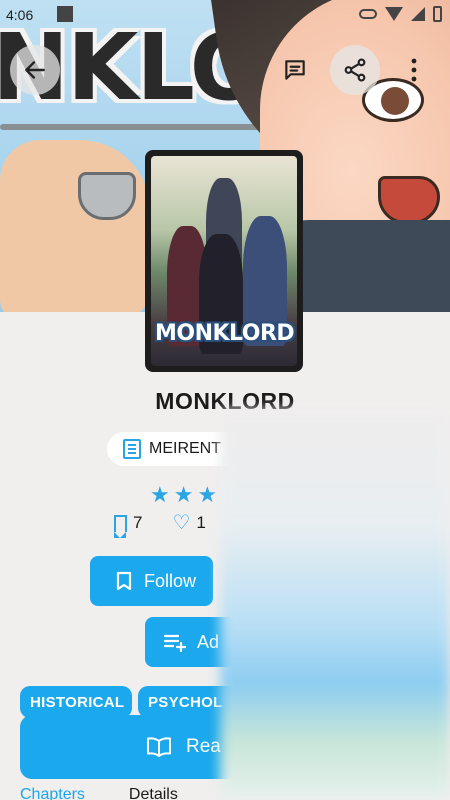  What do you see at coordinates (76, 702) in the screenshot?
I see `genre-tag: HISTORICAL` at bounding box center [76, 702].